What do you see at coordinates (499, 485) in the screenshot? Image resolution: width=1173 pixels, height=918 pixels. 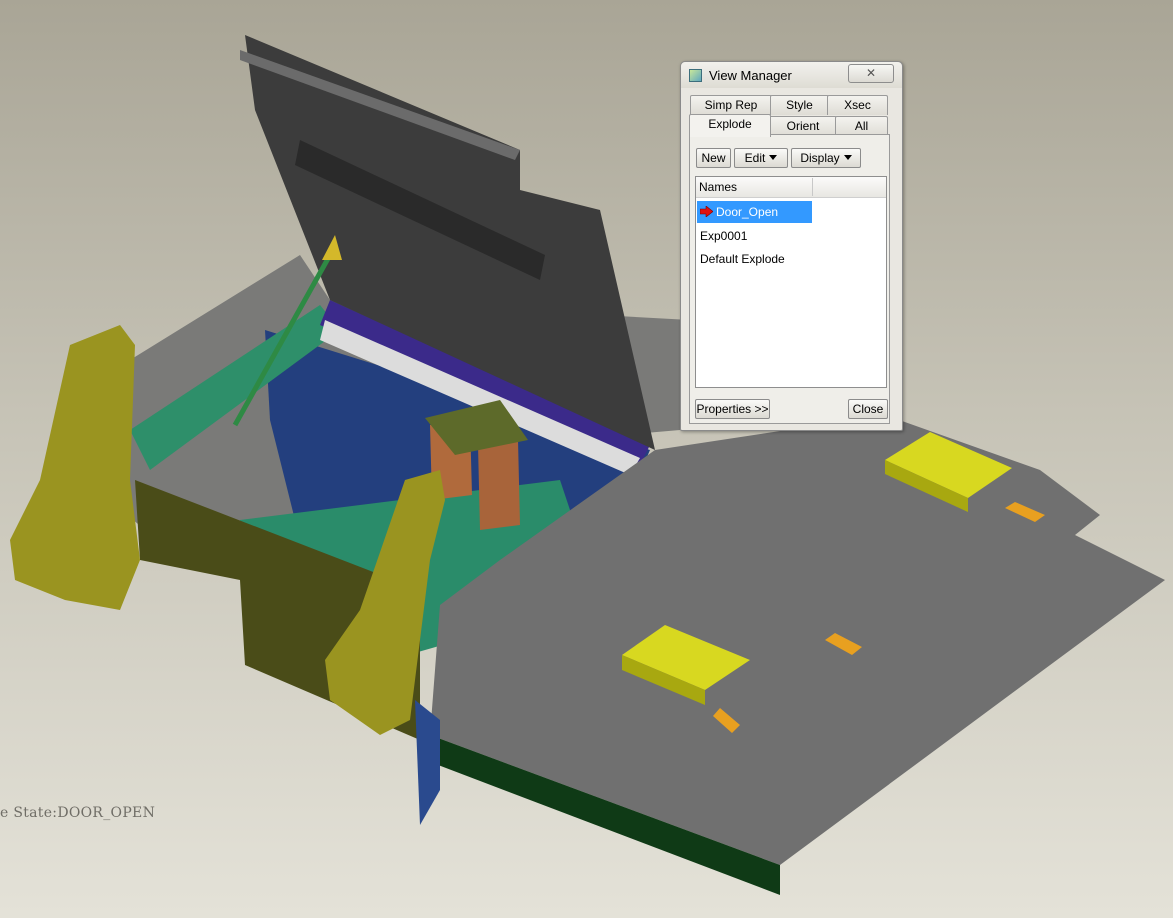 I see `copper-post-right` at bounding box center [499, 485].